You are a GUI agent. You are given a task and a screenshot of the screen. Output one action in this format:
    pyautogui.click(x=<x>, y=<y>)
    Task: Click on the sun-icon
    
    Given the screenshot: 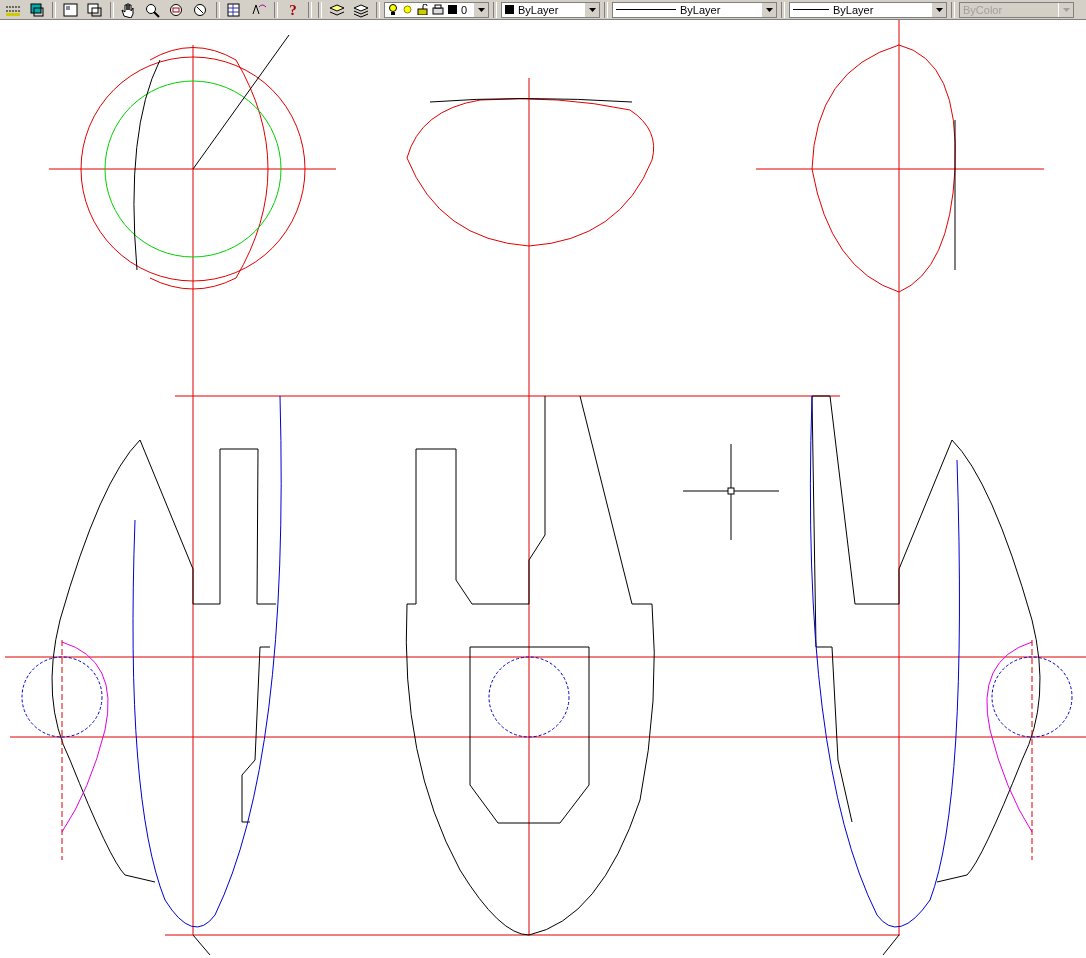 What is the action you would take?
    pyautogui.click(x=407, y=9)
    